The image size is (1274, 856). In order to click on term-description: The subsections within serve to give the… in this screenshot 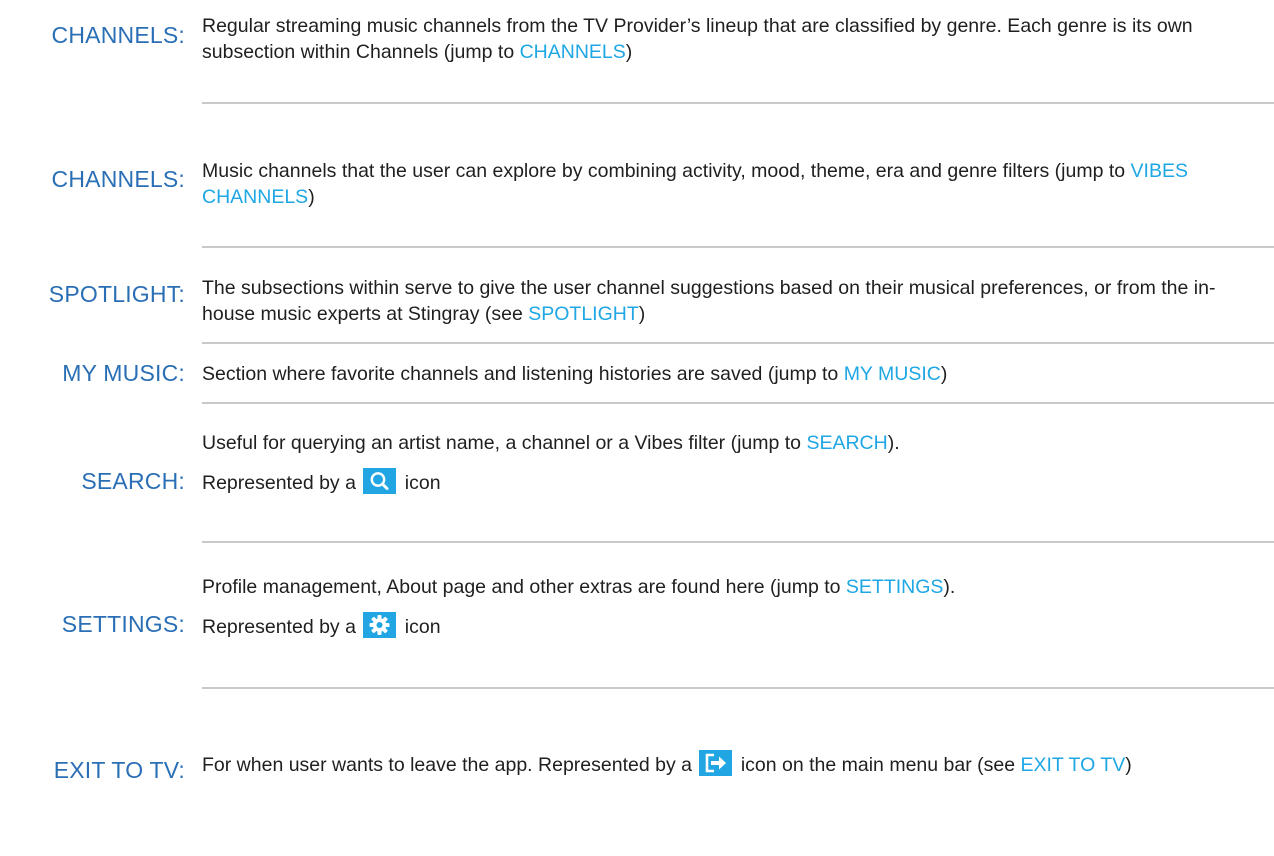, I will do `click(733, 301)`.